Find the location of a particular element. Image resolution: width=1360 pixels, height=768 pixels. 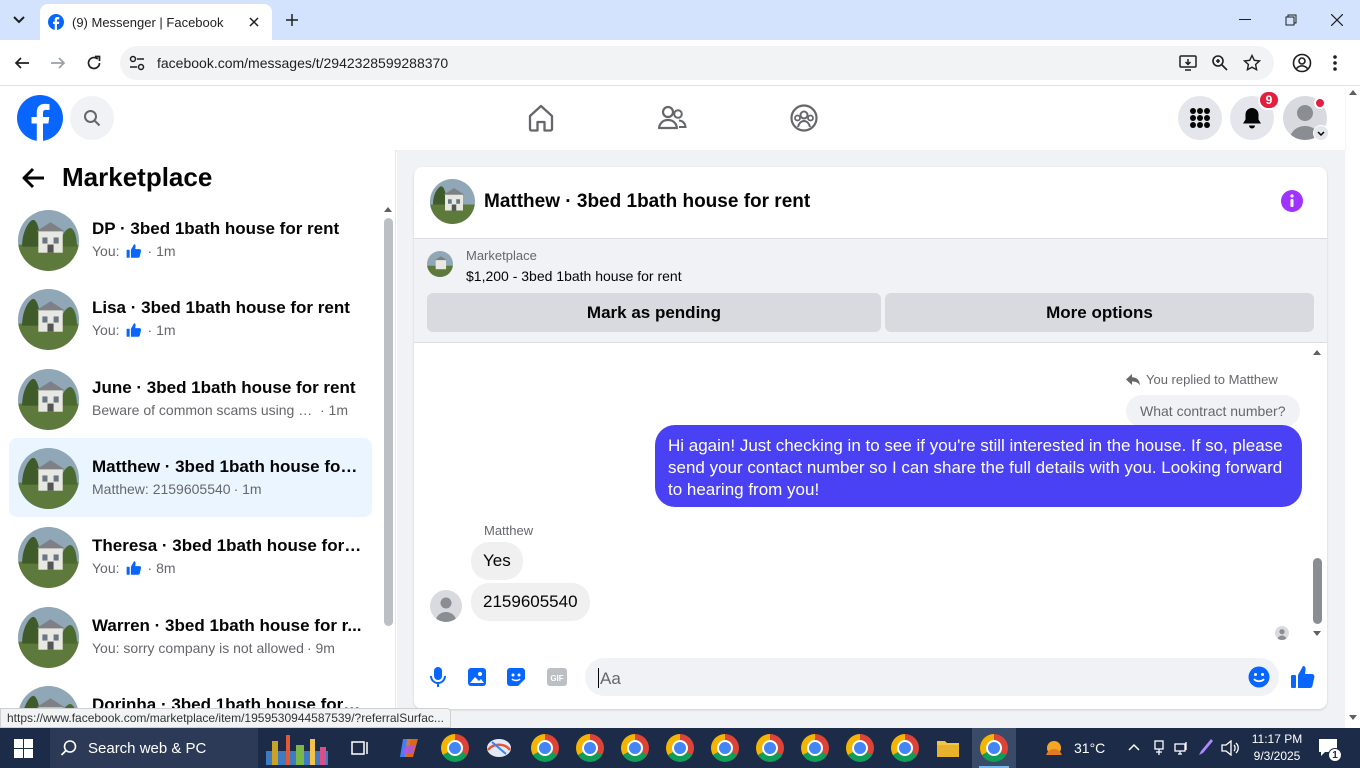

conversation-avatar is located at coordinates (48, 637).